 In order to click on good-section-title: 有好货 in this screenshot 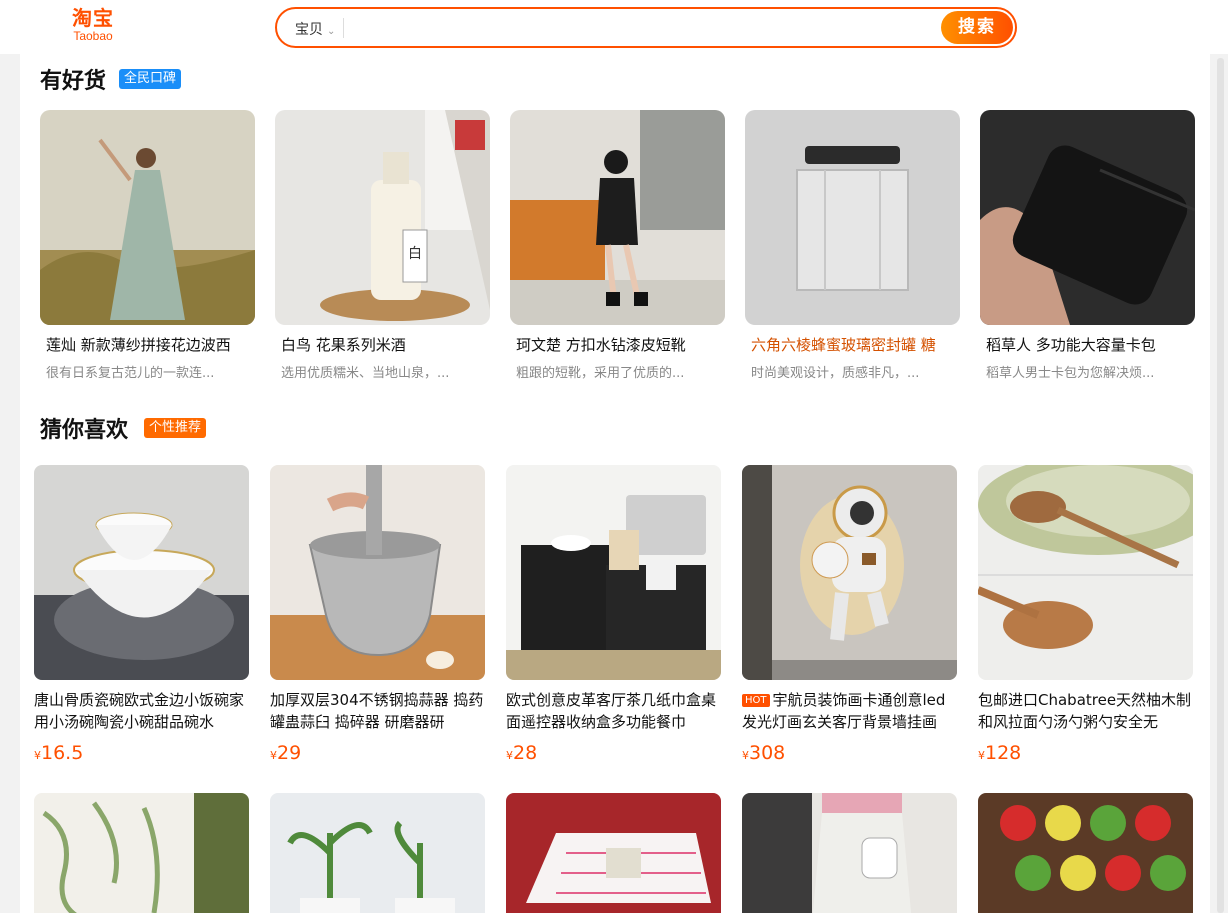, I will do `click(73, 81)`.